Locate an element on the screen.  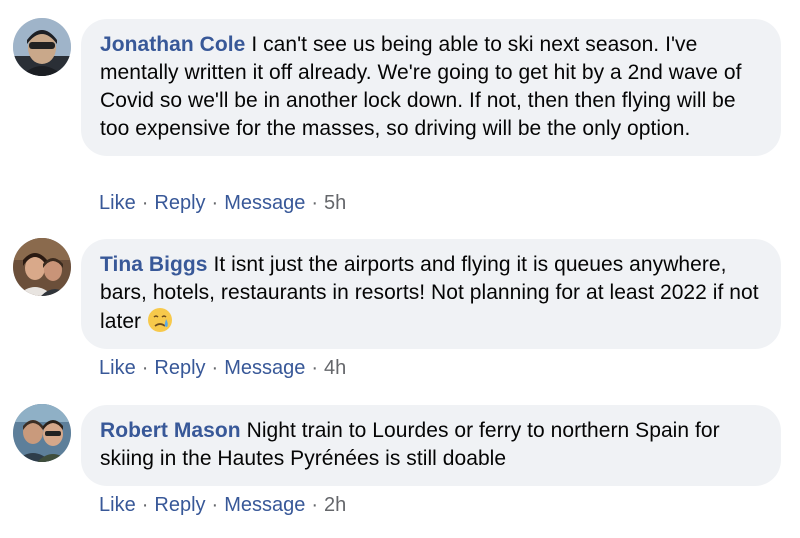
comment-timestamp: 5h is located at coordinates (335, 203).